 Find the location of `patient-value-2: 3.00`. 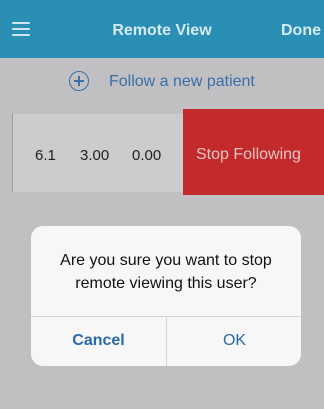

patient-value-2: 3.00 is located at coordinates (95, 155).